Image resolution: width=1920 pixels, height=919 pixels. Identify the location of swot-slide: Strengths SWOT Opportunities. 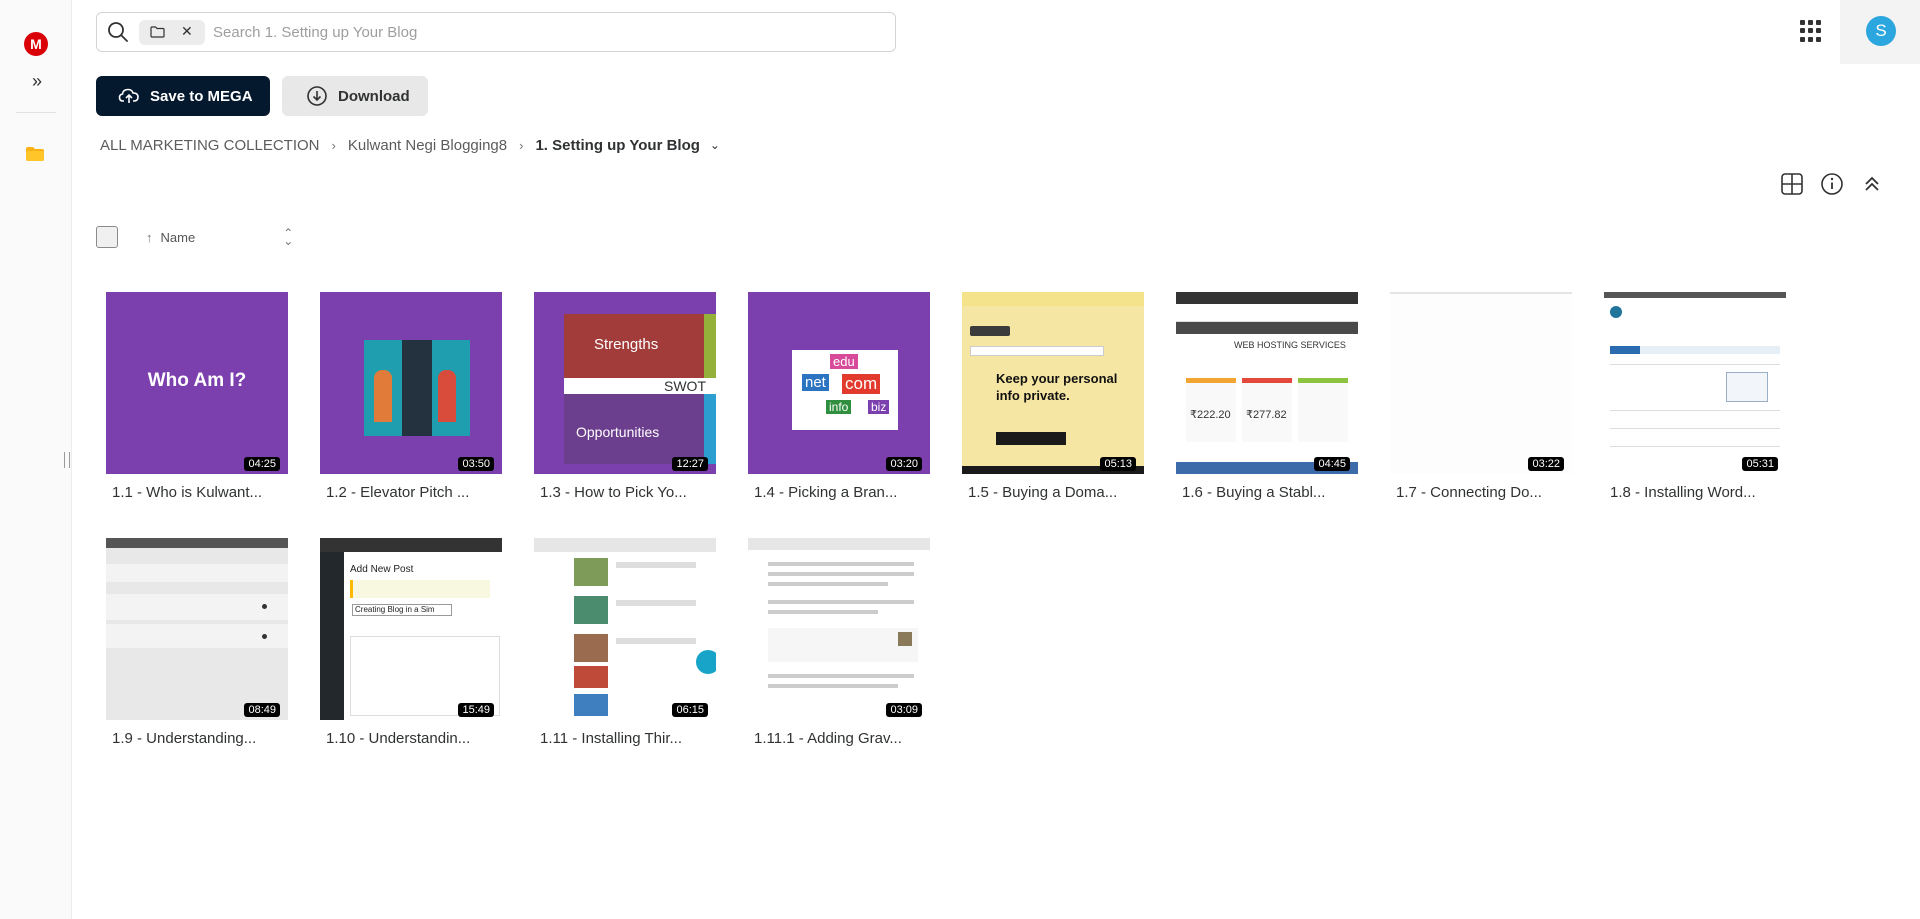
(640, 389).